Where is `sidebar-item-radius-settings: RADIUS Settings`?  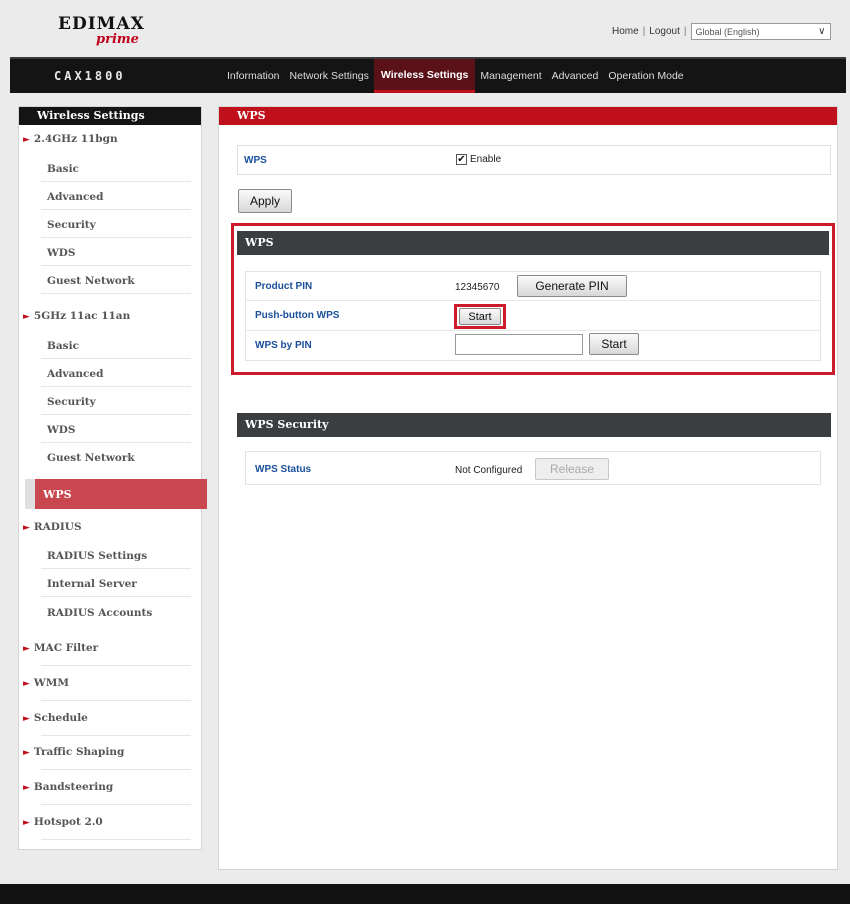
sidebar-item-radius-settings: RADIUS Settings is located at coordinates (110, 556).